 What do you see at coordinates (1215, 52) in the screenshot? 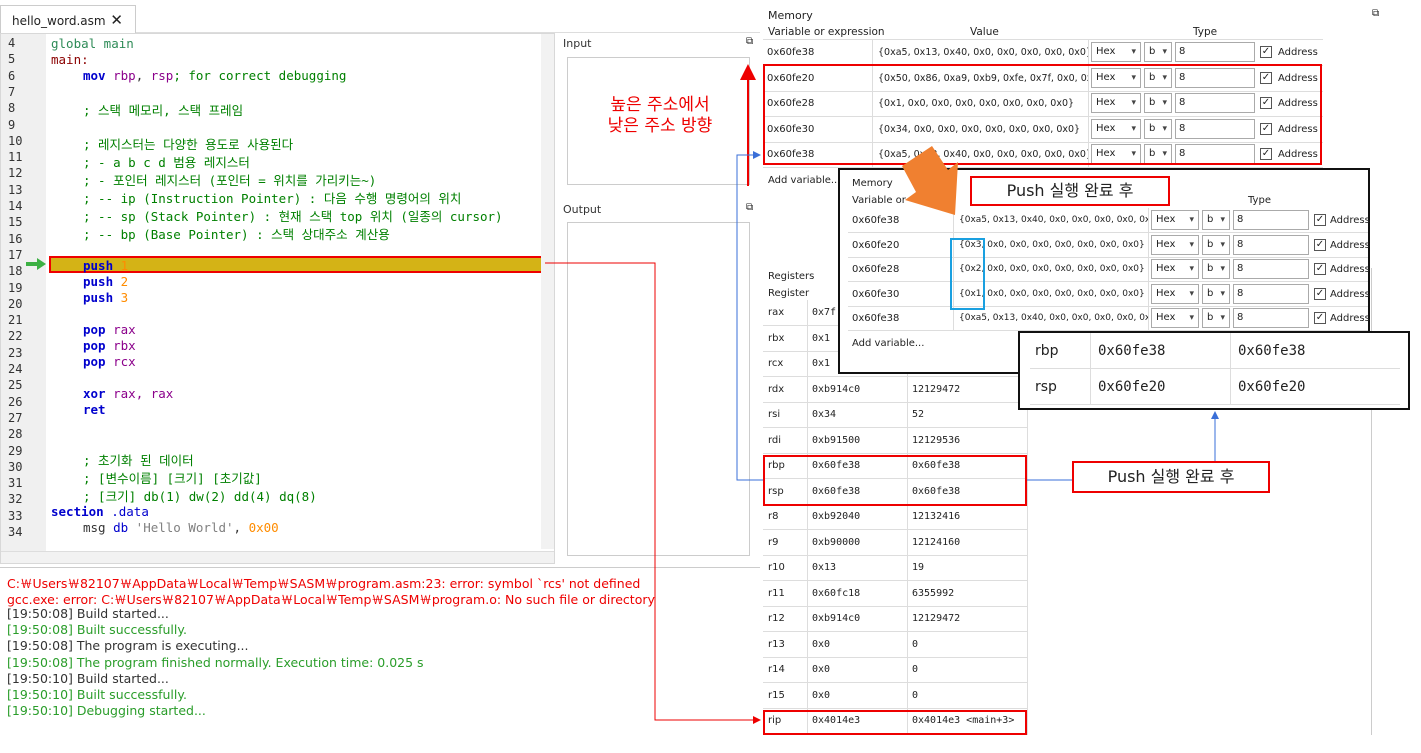
I see `count-input: 8` at bounding box center [1215, 52].